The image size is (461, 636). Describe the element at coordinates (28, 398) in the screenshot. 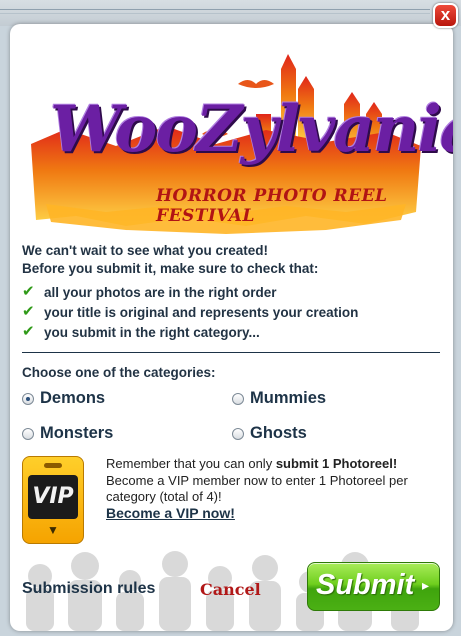

I see `radio-button-selected` at that location.